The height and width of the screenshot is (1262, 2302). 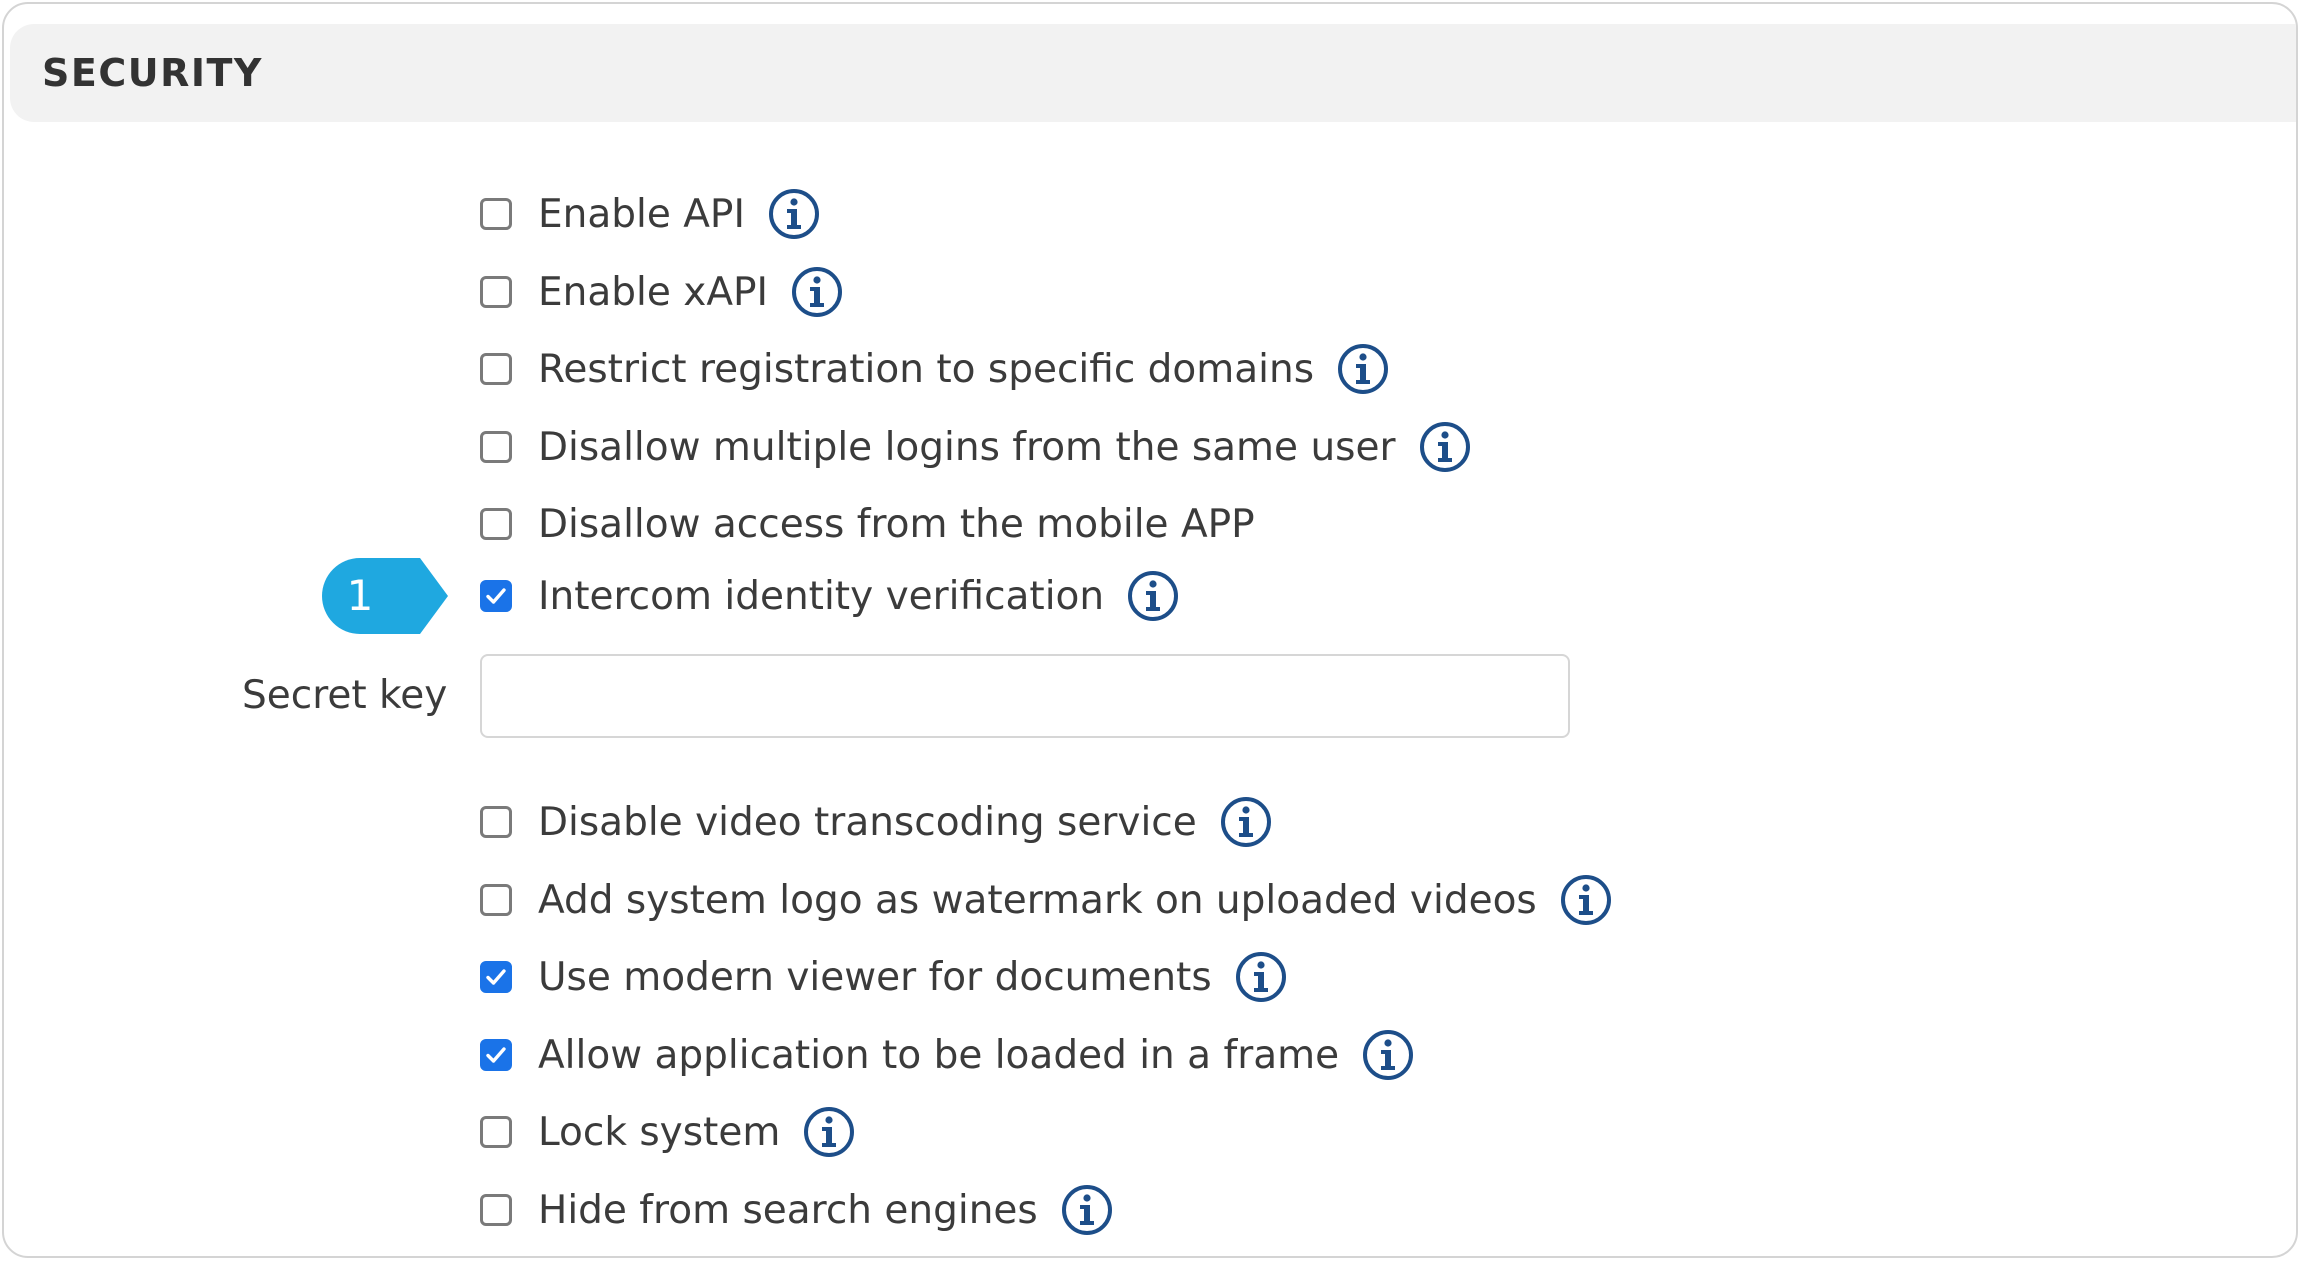 I want to click on section-header: SECURITY, so click(x=1153, y=73).